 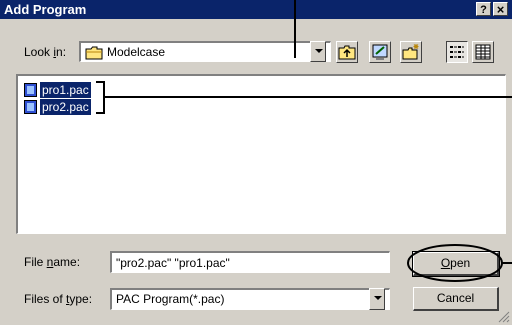 I want to click on annotation-circle-open, so click(x=455, y=263).